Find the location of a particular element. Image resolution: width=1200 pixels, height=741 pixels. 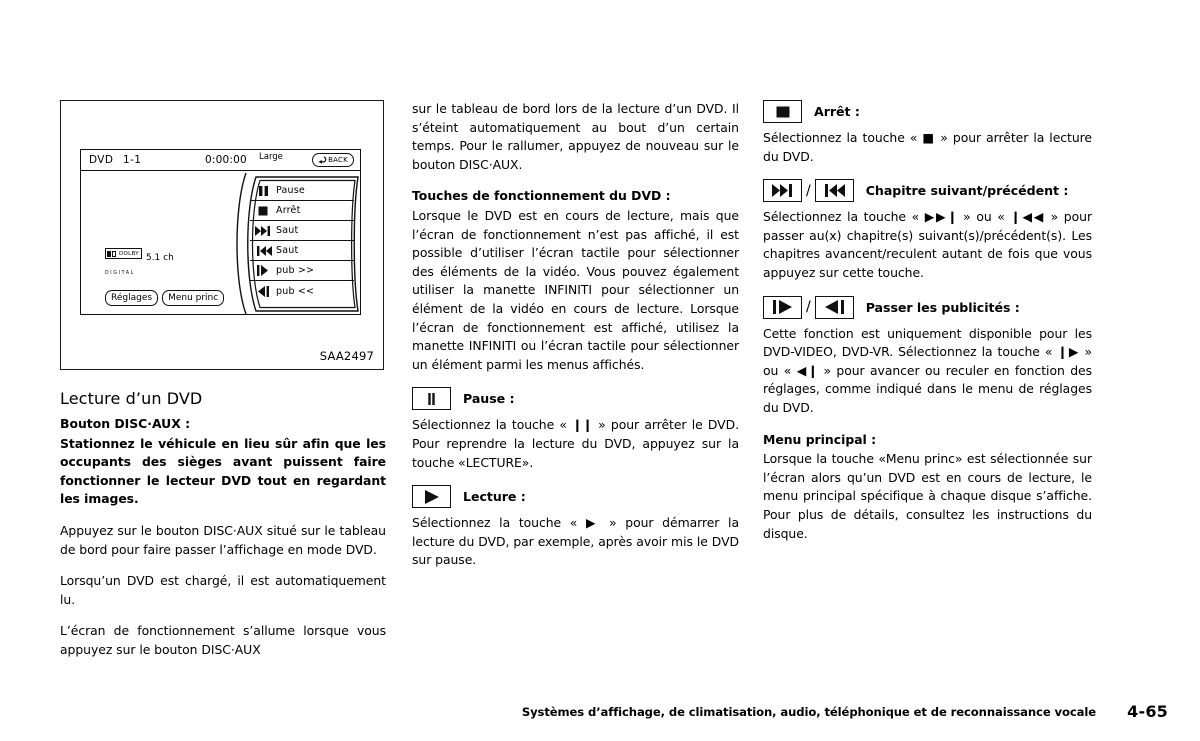

heading-stop-label: Arrêt : is located at coordinates (837, 111).